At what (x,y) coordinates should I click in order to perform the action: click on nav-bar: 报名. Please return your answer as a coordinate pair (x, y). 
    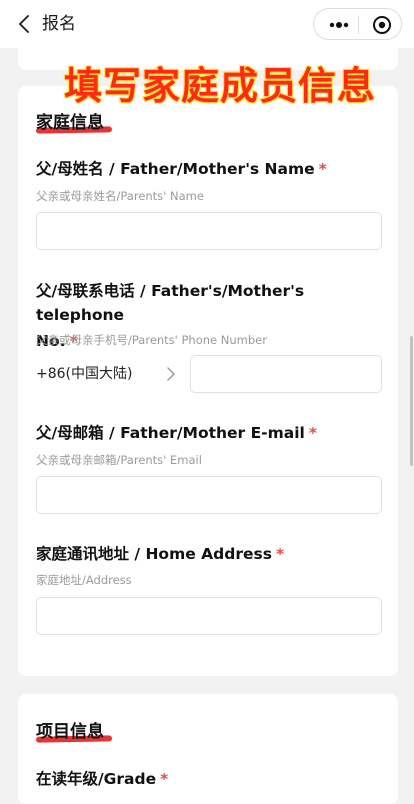
    Looking at the image, I should click on (207, 24).